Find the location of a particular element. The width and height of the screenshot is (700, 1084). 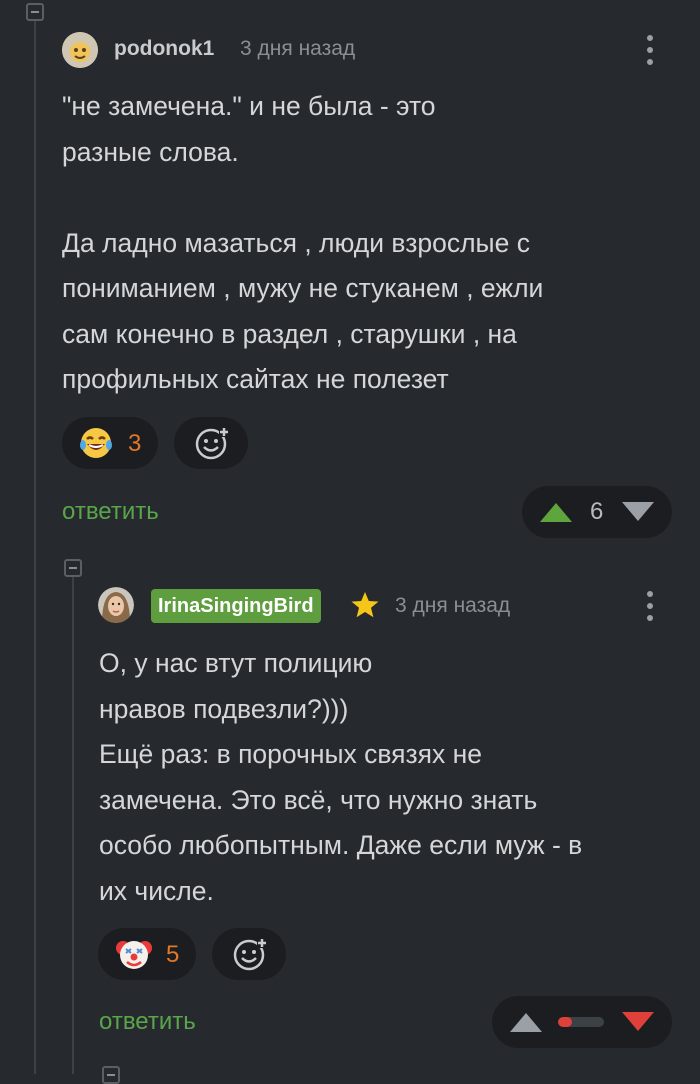

vote-box: 6 is located at coordinates (597, 512).